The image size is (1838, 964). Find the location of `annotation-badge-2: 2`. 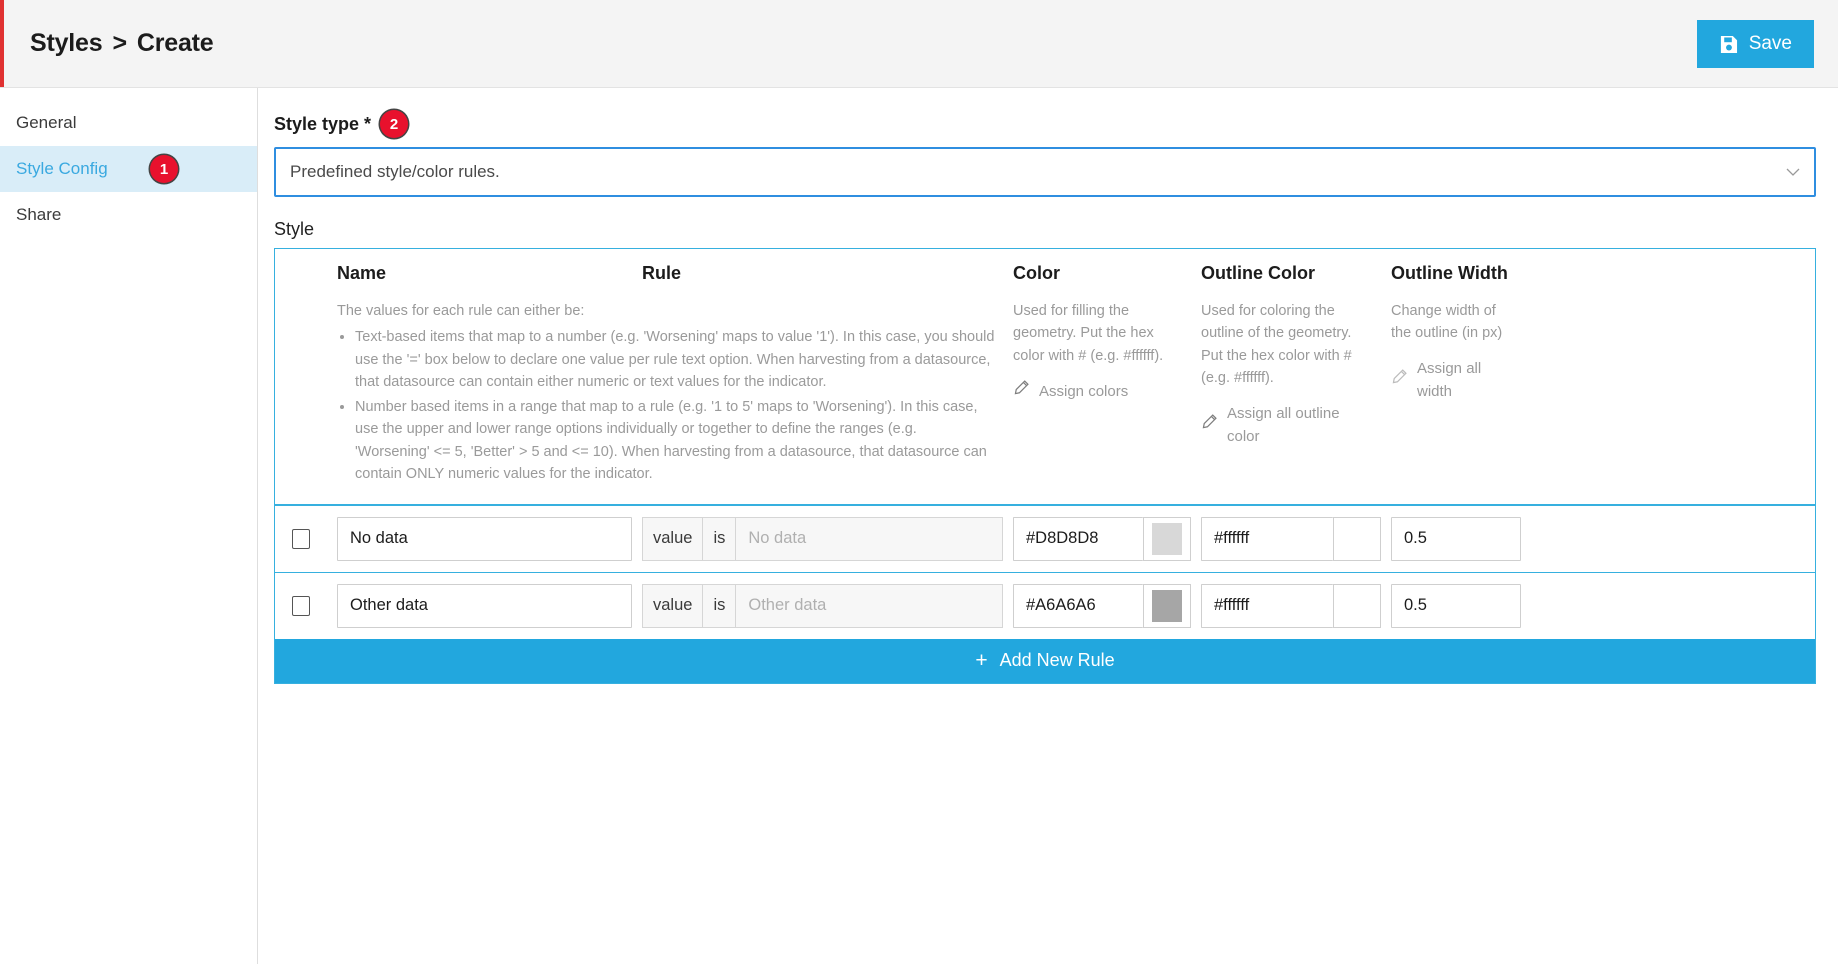

annotation-badge-2: 2 is located at coordinates (394, 124).